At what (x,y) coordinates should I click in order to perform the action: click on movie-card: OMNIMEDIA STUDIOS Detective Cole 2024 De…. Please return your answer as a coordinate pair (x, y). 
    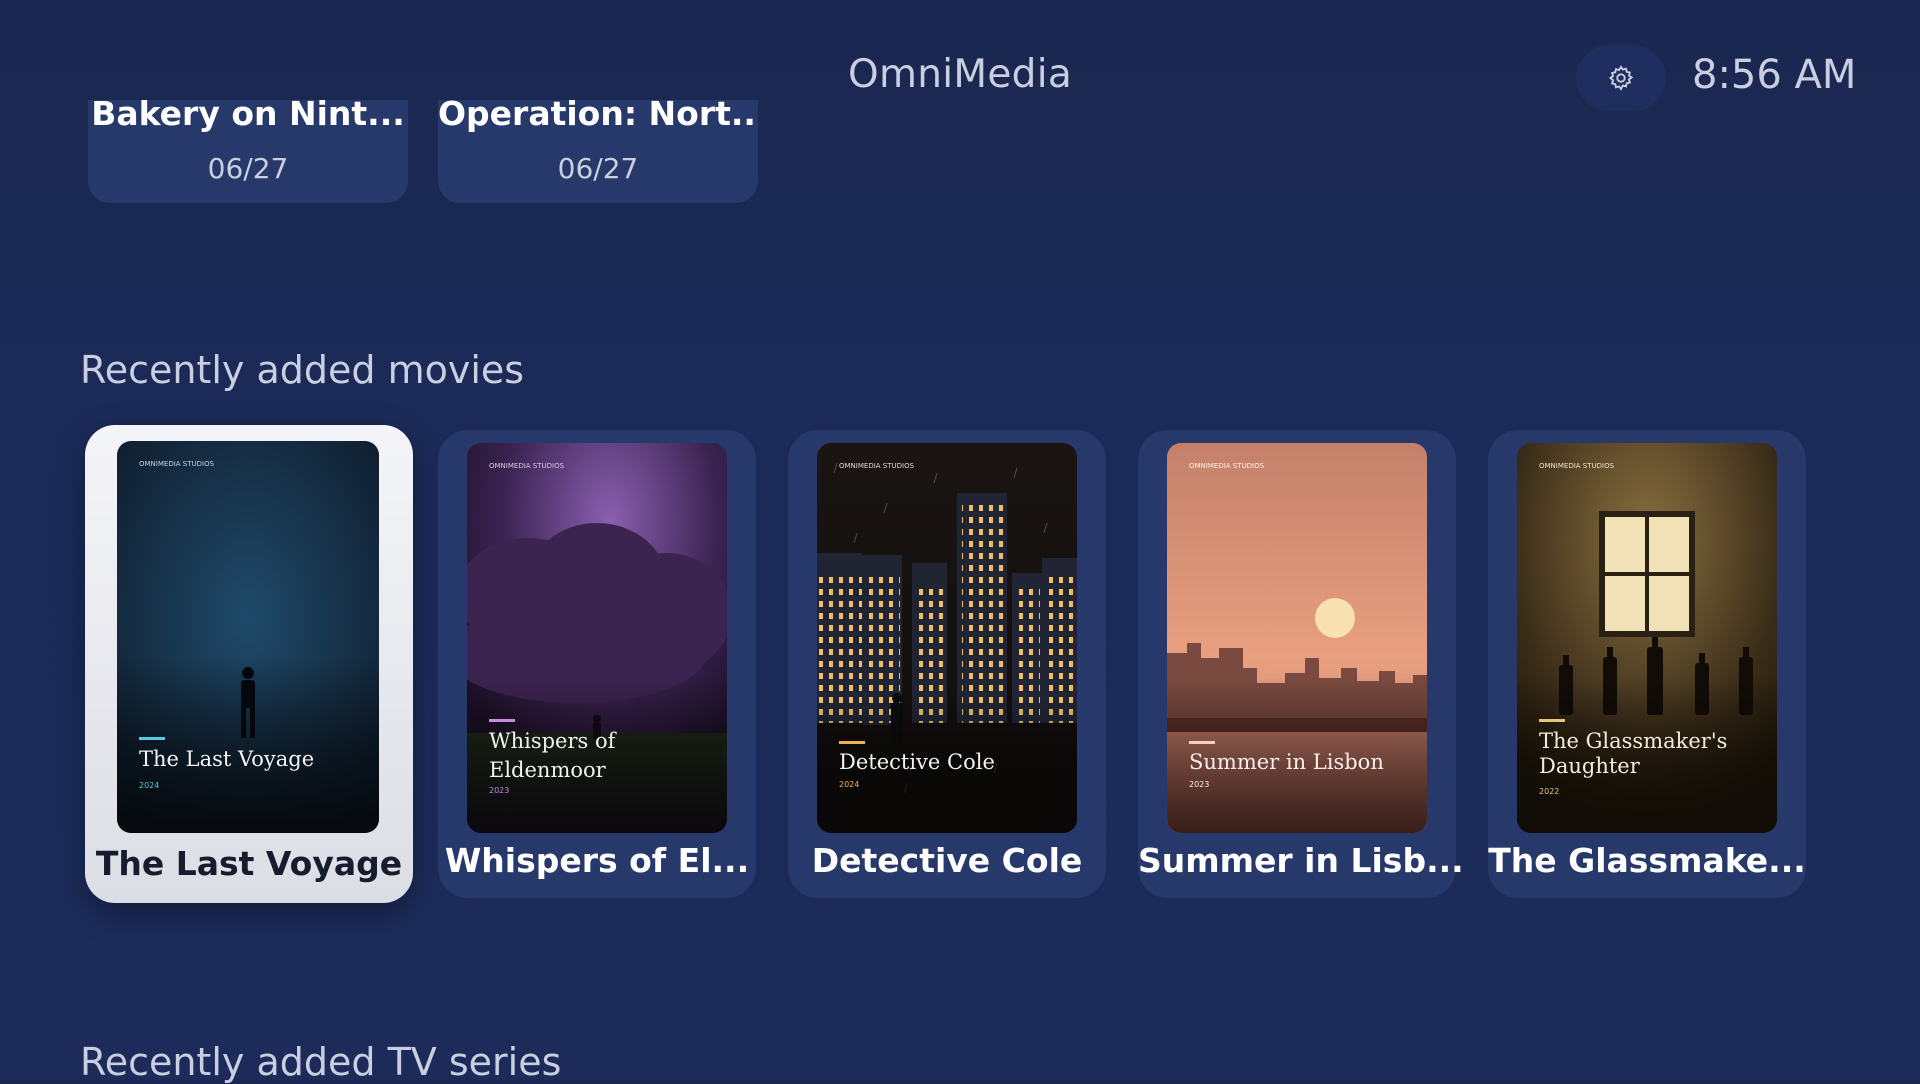
    Looking at the image, I should click on (947, 664).